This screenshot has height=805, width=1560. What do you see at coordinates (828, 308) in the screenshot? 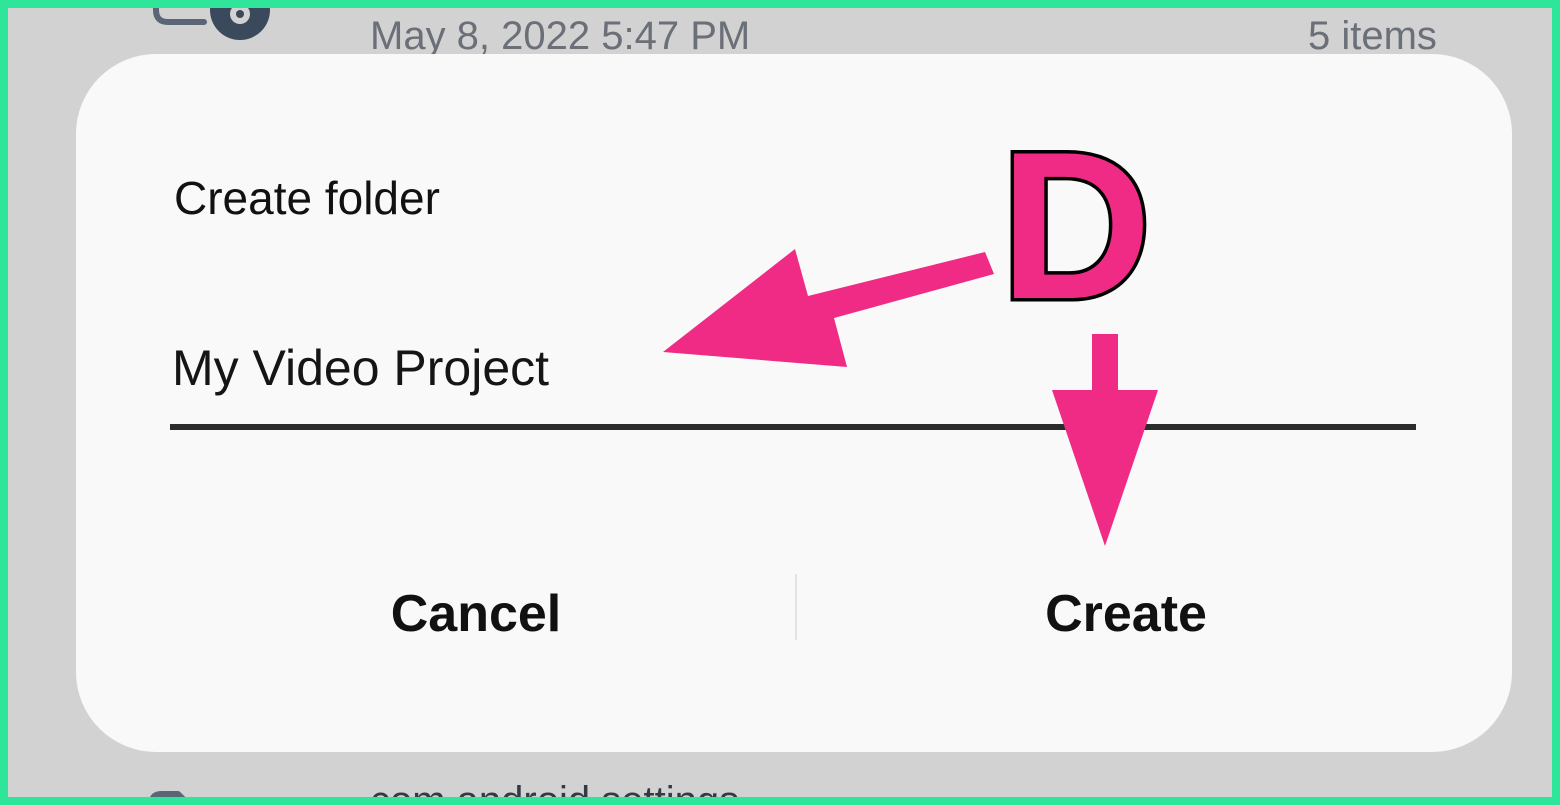
I see `annotation-arrow-left-icon` at bounding box center [828, 308].